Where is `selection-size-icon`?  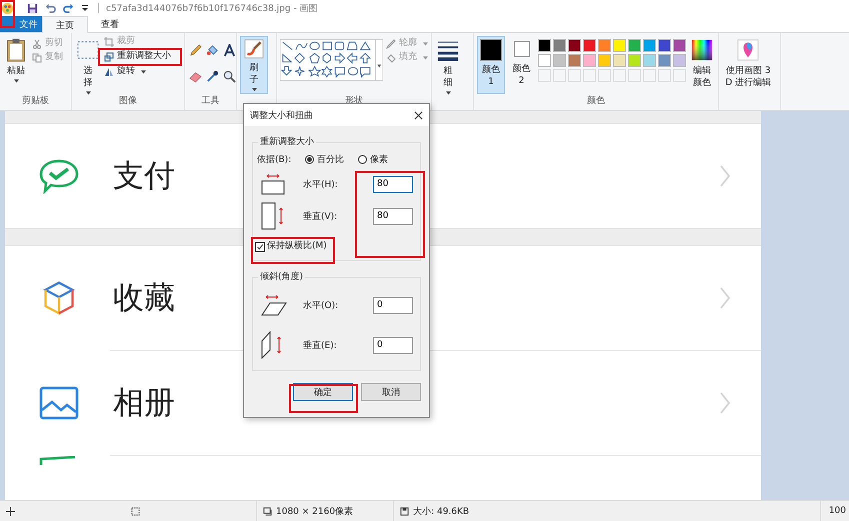
selection-size-icon is located at coordinates (135, 511).